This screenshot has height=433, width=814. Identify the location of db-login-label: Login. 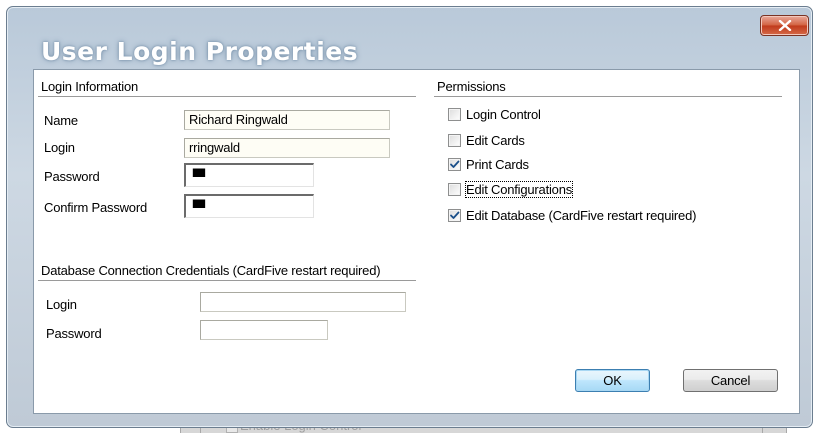
(61, 304).